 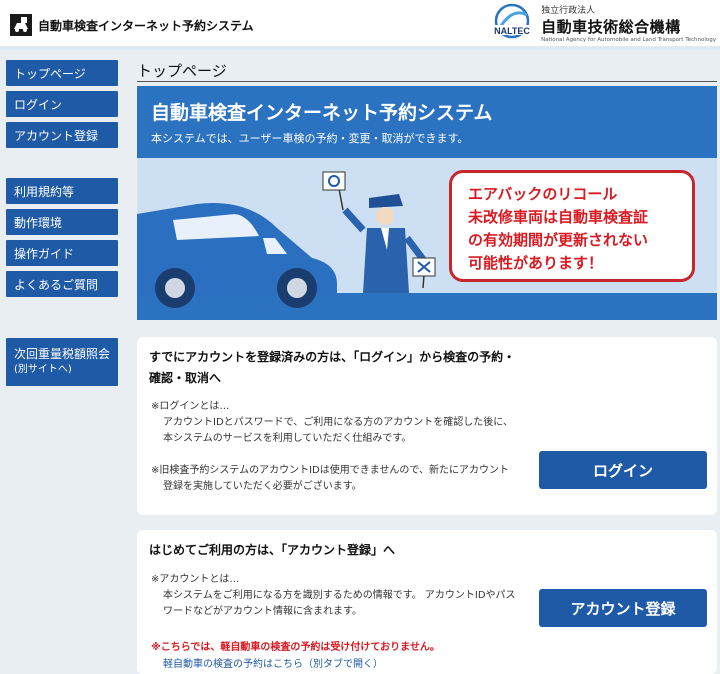 I want to click on hero-subtitle: 本システムでは、ユーザー車検の予約・変更・取消ができます。, so click(x=310, y=138).